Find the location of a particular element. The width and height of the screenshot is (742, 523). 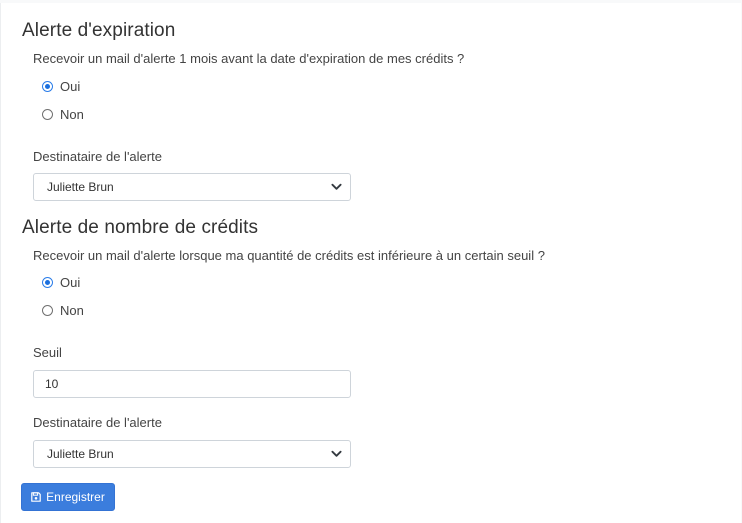

credits-radio-non is located at coordinates (47, 310).